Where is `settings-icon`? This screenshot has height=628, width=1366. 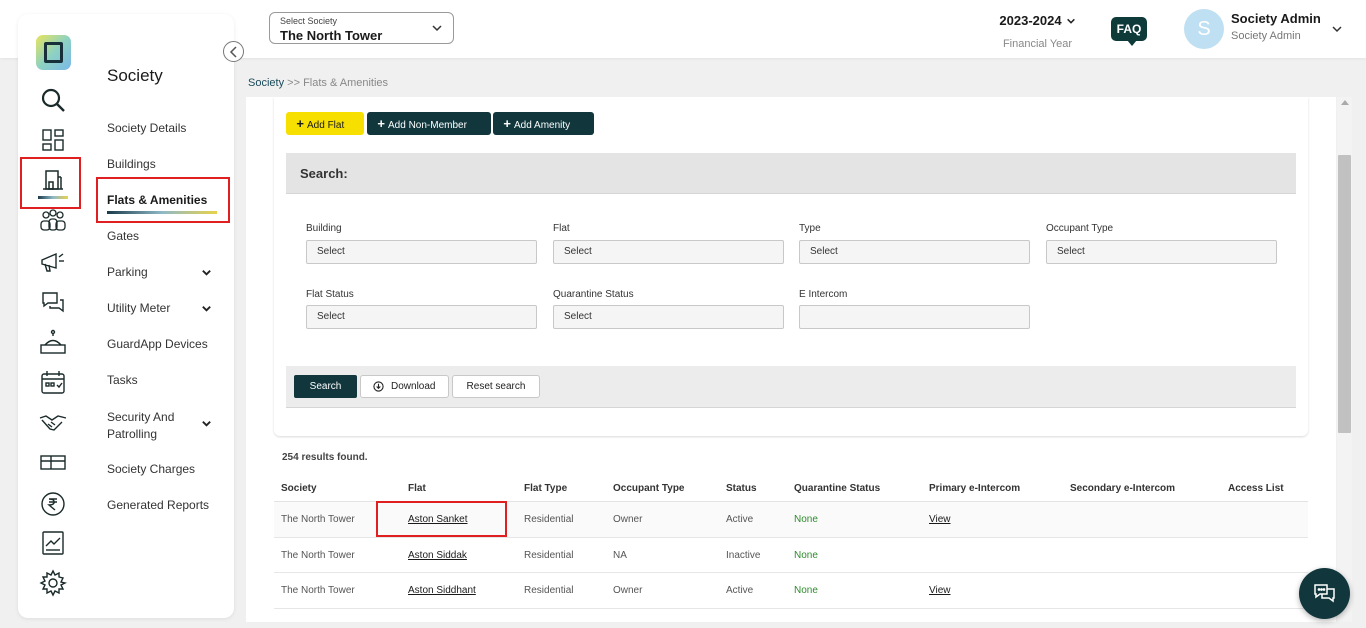
settings-icon is located at coordinates (53, 583).